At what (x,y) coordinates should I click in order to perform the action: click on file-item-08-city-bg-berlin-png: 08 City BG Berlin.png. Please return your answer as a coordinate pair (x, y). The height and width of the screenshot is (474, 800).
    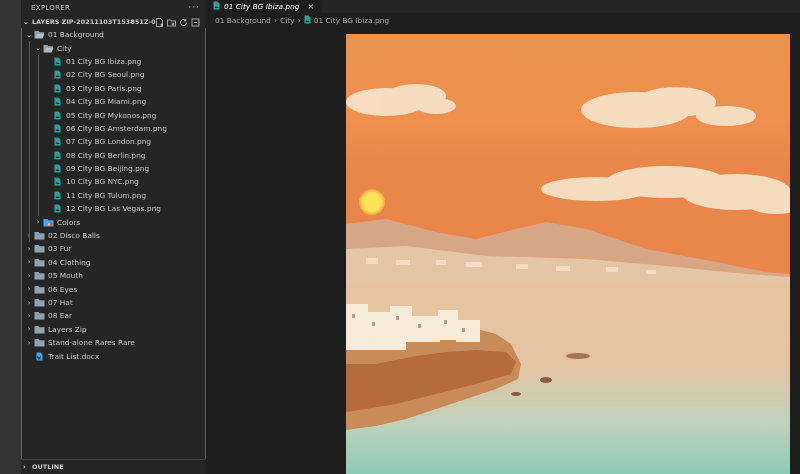
    Looking at the image, I should click on (113, 155).